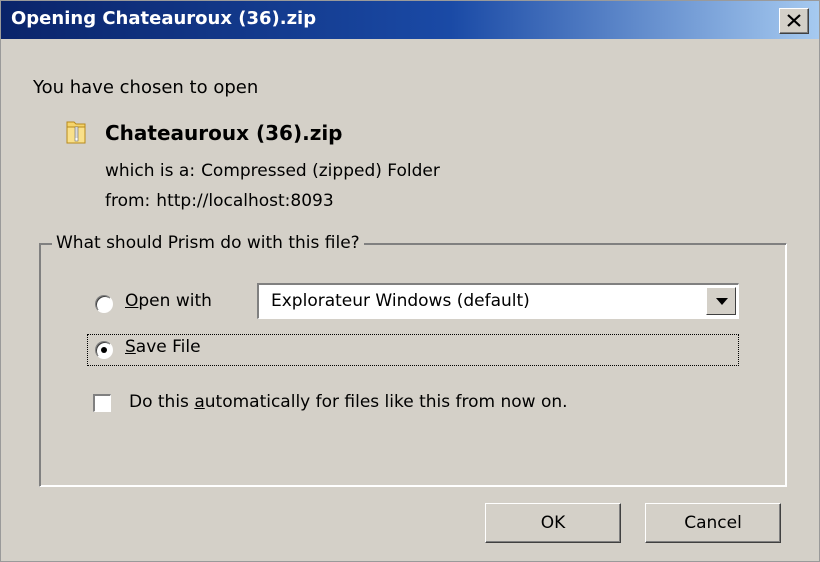 Image resolution: width=820 pixels, height=562 pixels. I want to click on auto-action-checkbox, so click(102, 403).